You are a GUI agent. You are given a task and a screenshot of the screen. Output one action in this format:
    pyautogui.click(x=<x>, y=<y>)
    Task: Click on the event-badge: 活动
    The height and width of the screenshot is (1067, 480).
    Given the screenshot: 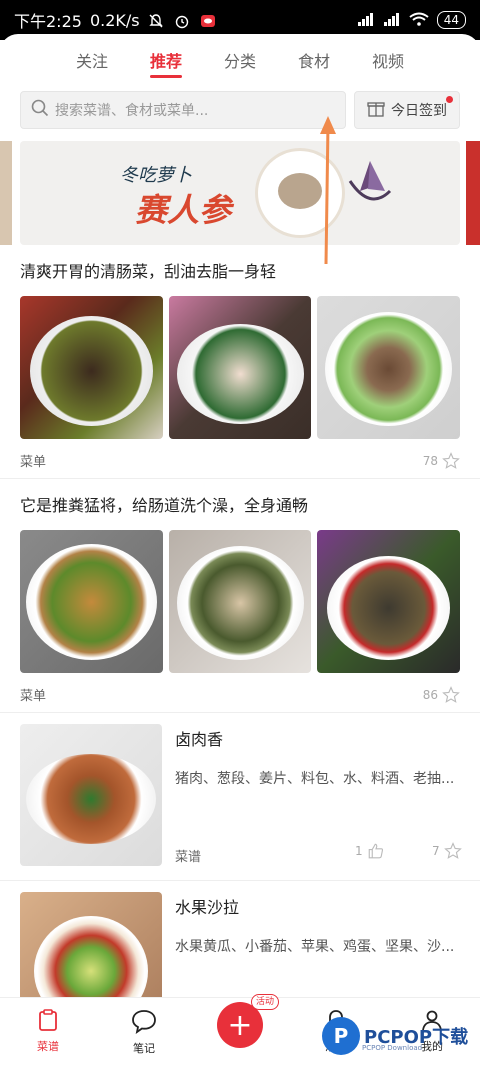 What is the action you would take?
    pyautogui.click(x=264, y=1002)
    